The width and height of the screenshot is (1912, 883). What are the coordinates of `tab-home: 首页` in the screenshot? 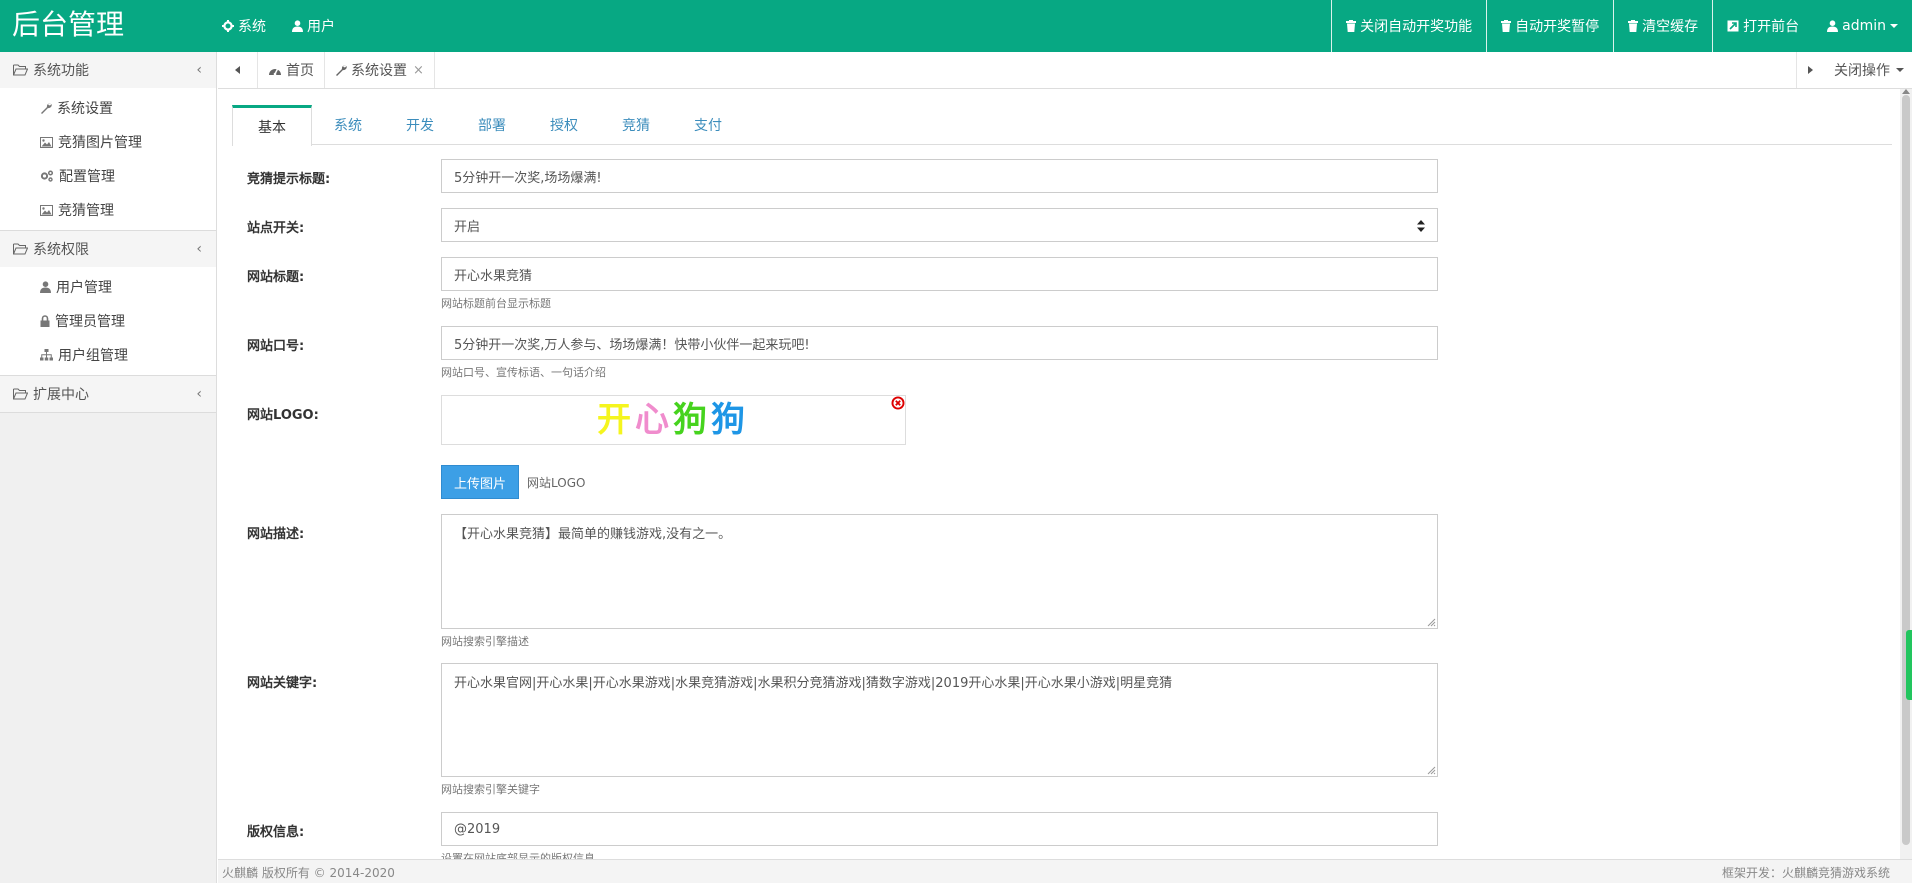 It's located at (291, 70).